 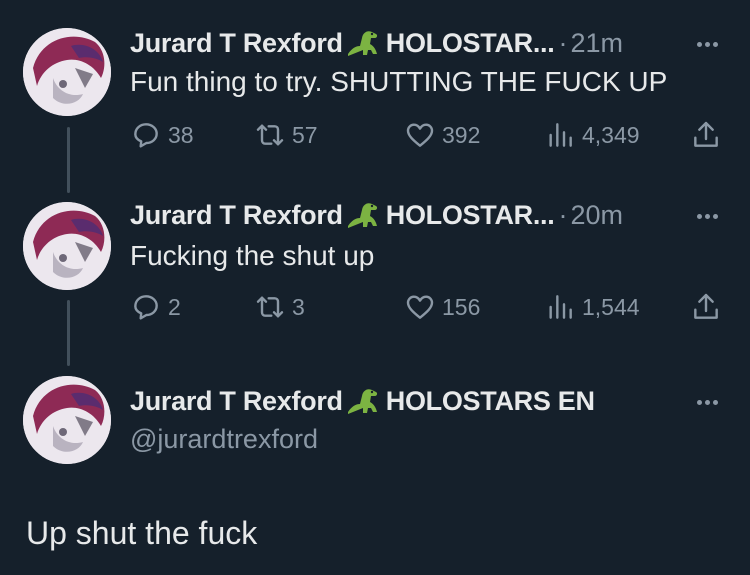 I want to click on views-button: 4,349, so click(x=592, y=135).